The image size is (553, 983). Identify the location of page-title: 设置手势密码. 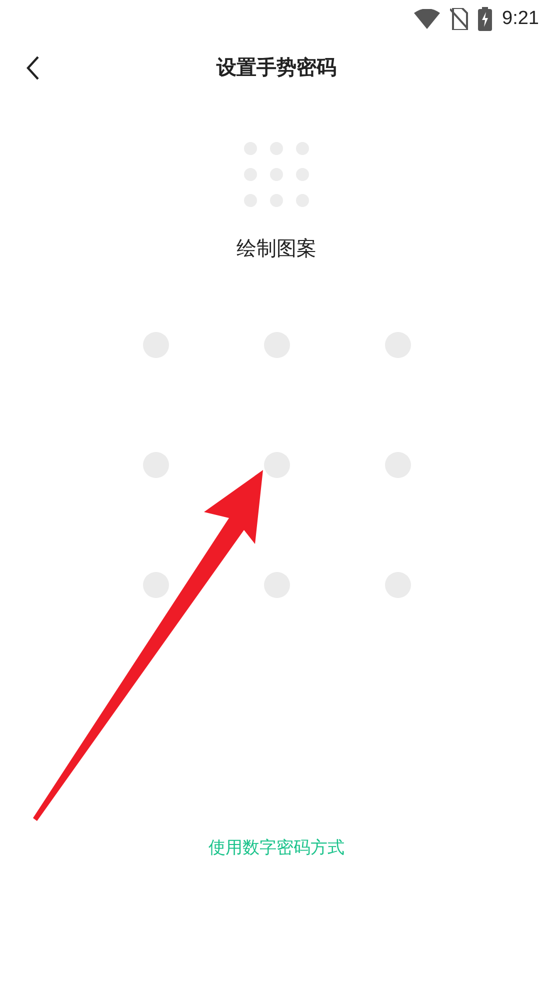
(276, 67).